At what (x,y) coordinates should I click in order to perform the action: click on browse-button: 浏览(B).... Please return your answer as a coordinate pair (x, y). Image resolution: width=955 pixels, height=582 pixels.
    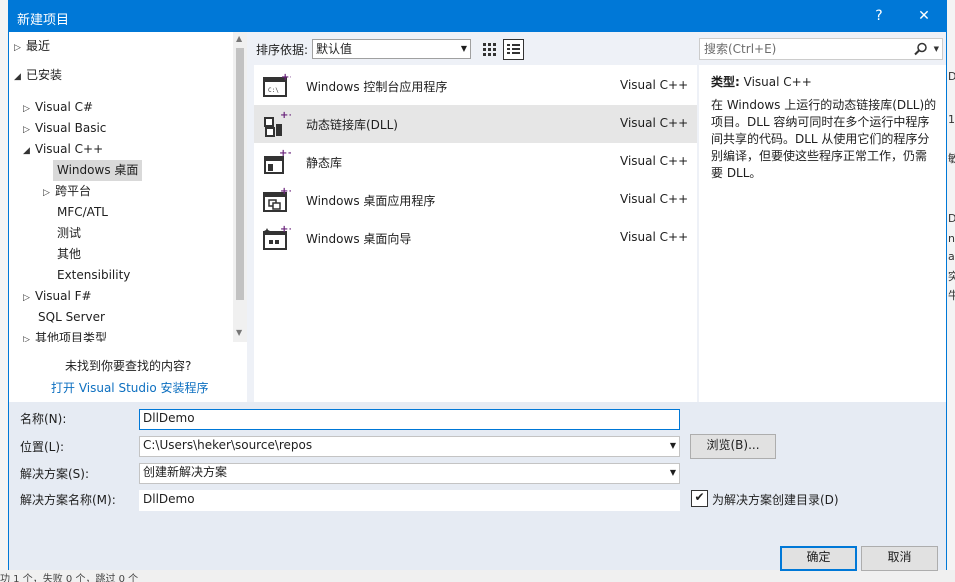
    Looking at the image, I should click on (733, 446).